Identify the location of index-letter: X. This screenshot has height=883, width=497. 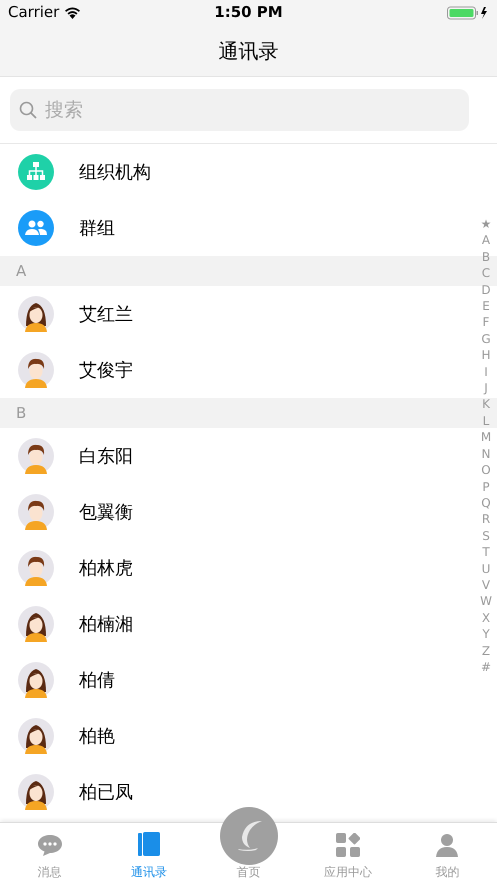
(486, 618).